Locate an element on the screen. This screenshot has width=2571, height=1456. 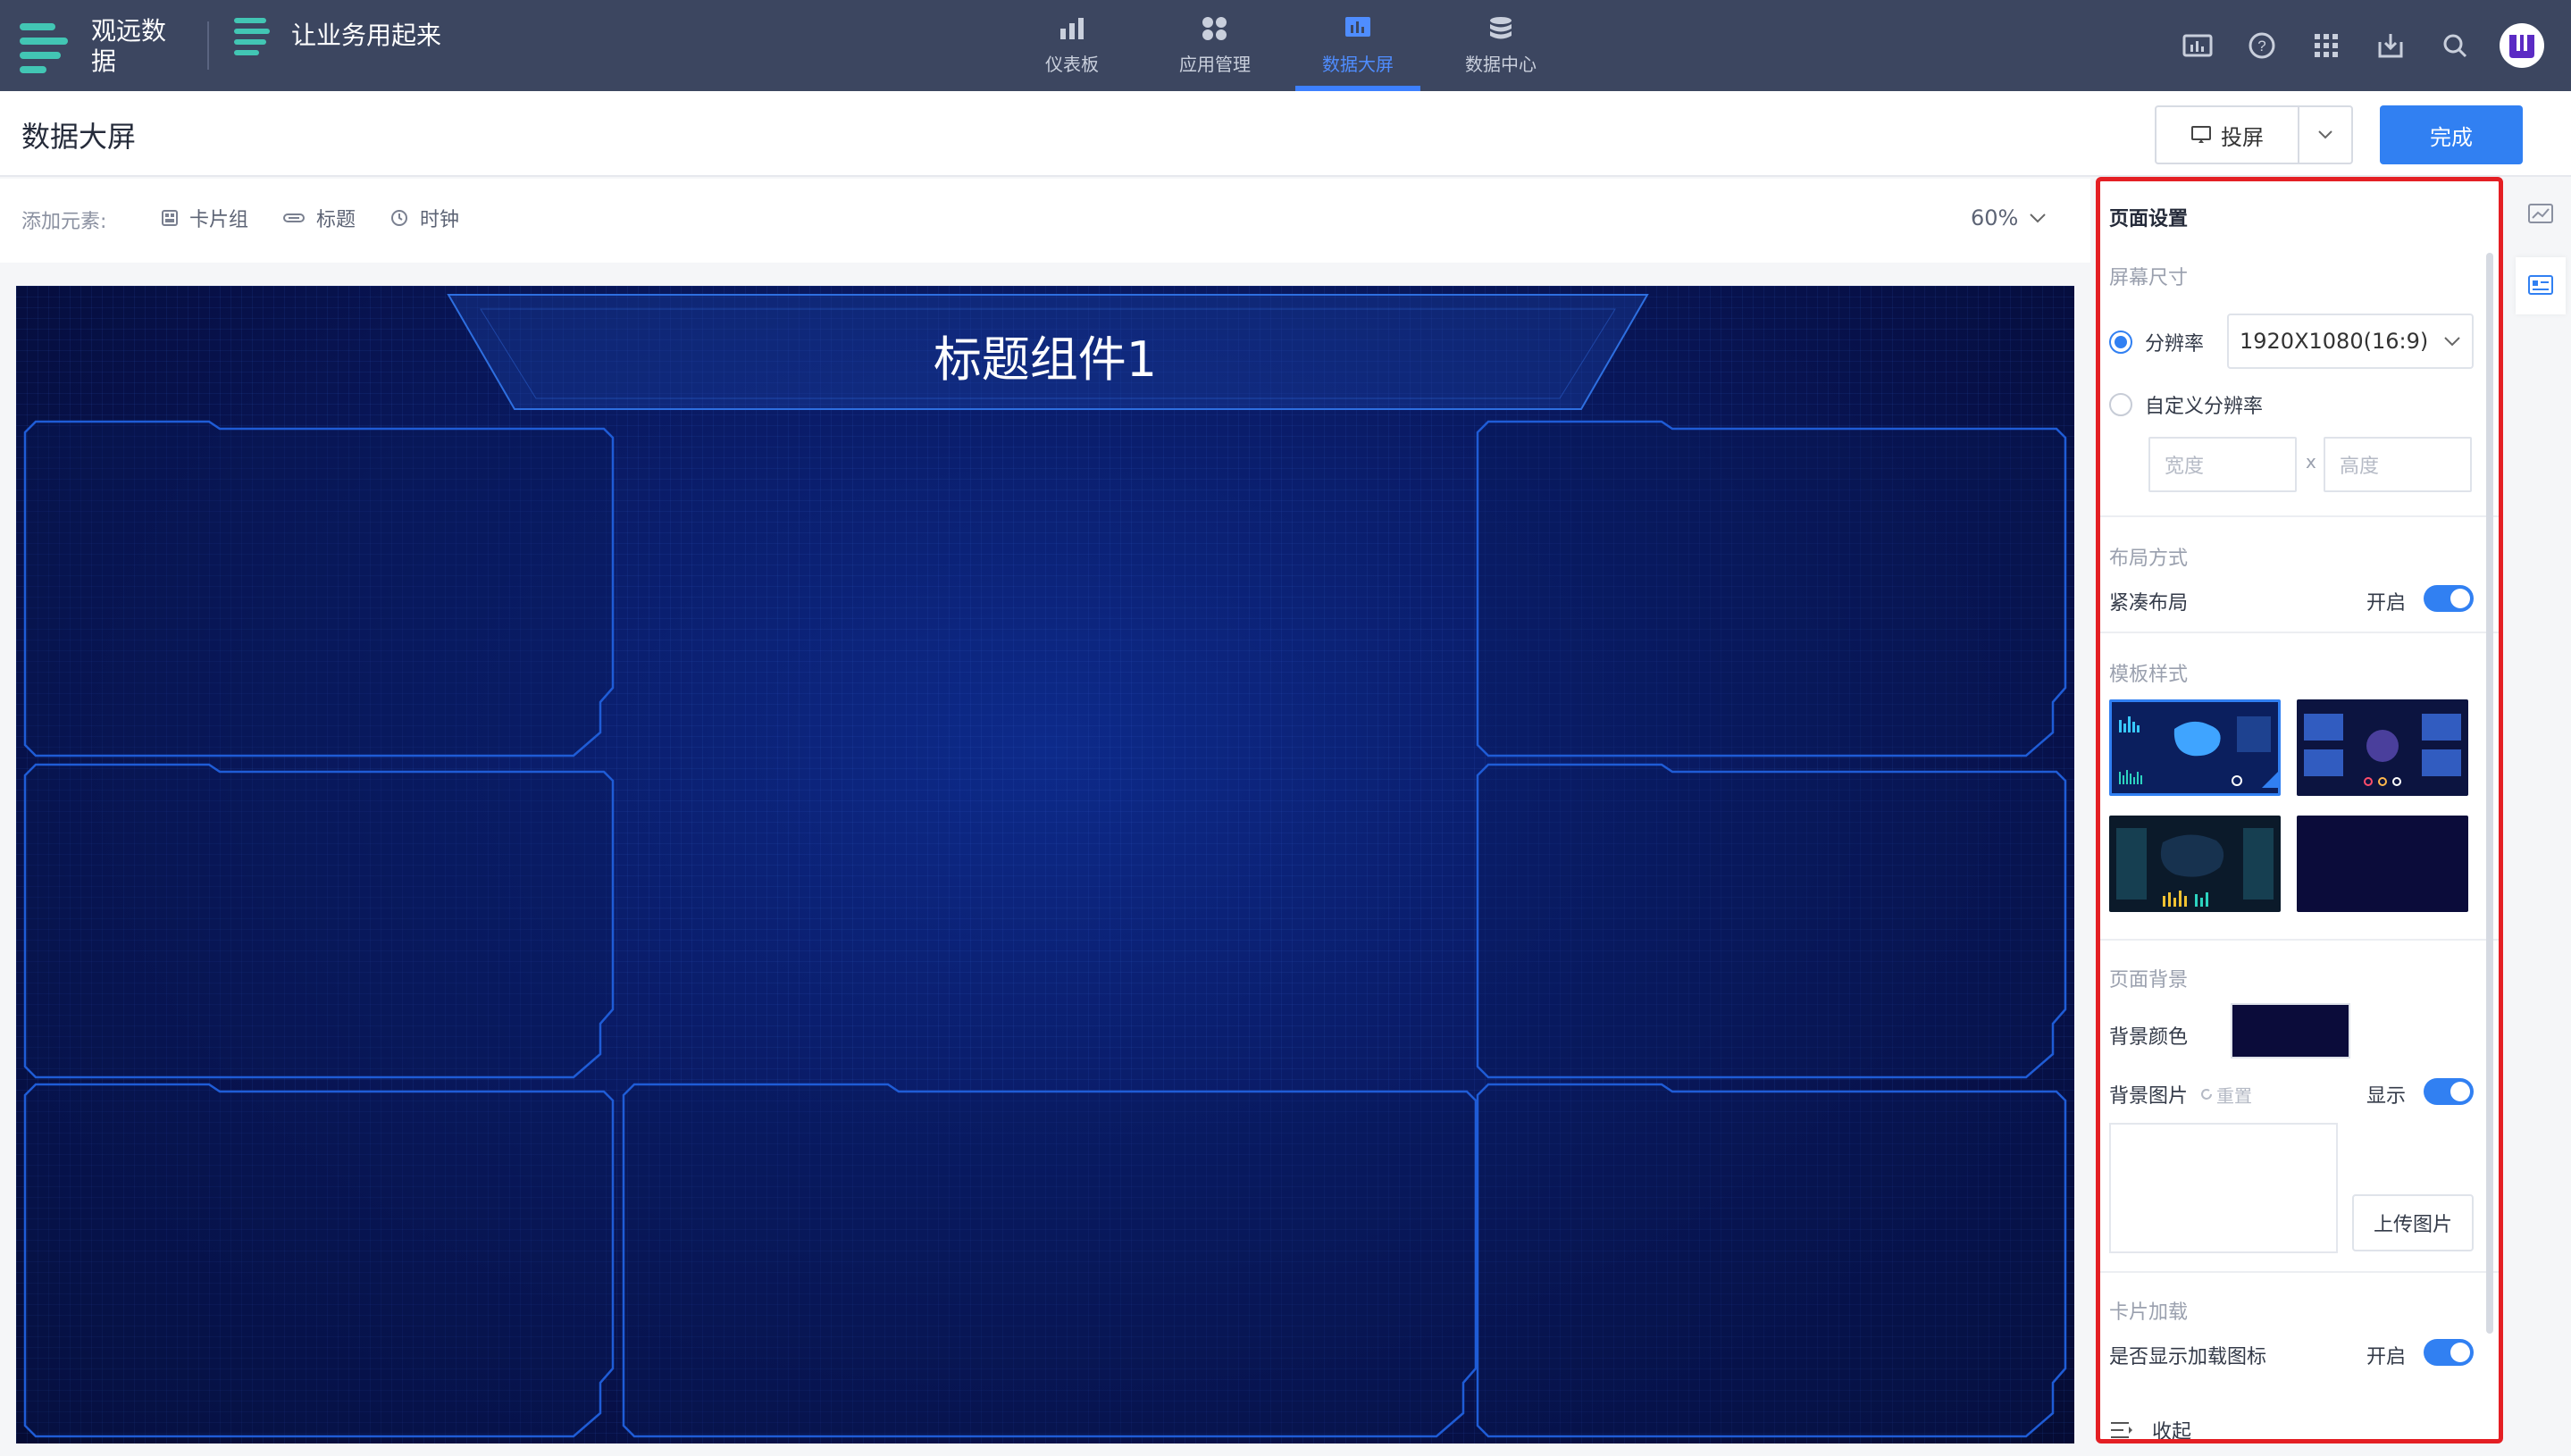
page-settings-tab is located at coordinates (2541, 285).